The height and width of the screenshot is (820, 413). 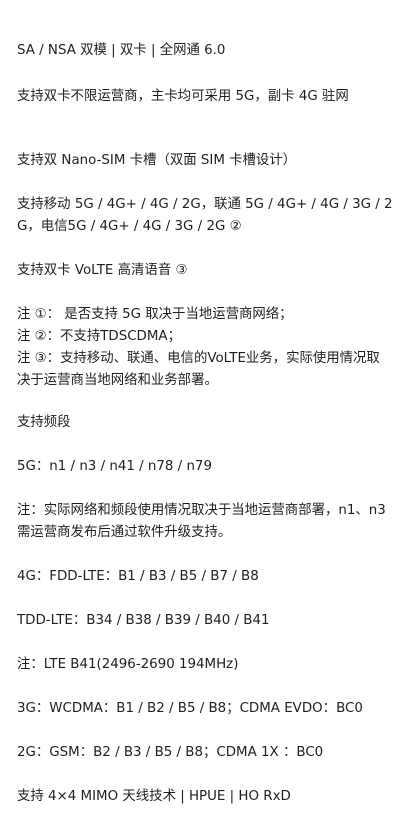 What do you see at coordinates (154, 796) in the screenshot?
I see `mimo-line: 支持 4×4 MIMO 天线技术 | HPUE | HO RxD` at bounding box center [154, 796].